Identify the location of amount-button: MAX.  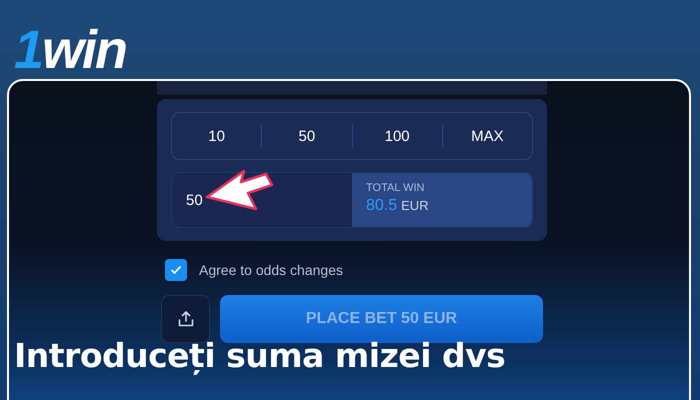
(487, 136).